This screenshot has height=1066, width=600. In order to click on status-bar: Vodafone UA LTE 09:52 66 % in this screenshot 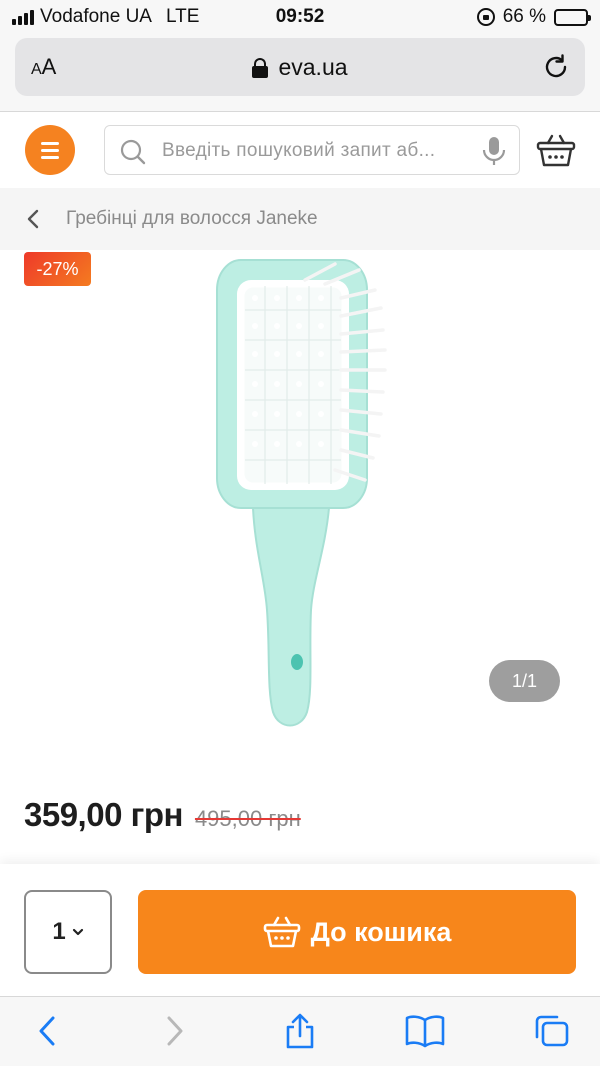, I will do `click(300, 17)`.